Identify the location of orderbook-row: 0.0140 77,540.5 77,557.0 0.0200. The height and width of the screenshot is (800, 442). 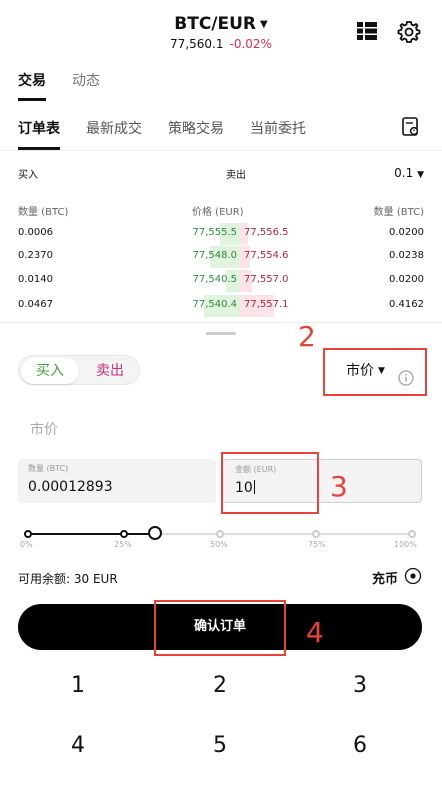
(221, 281).